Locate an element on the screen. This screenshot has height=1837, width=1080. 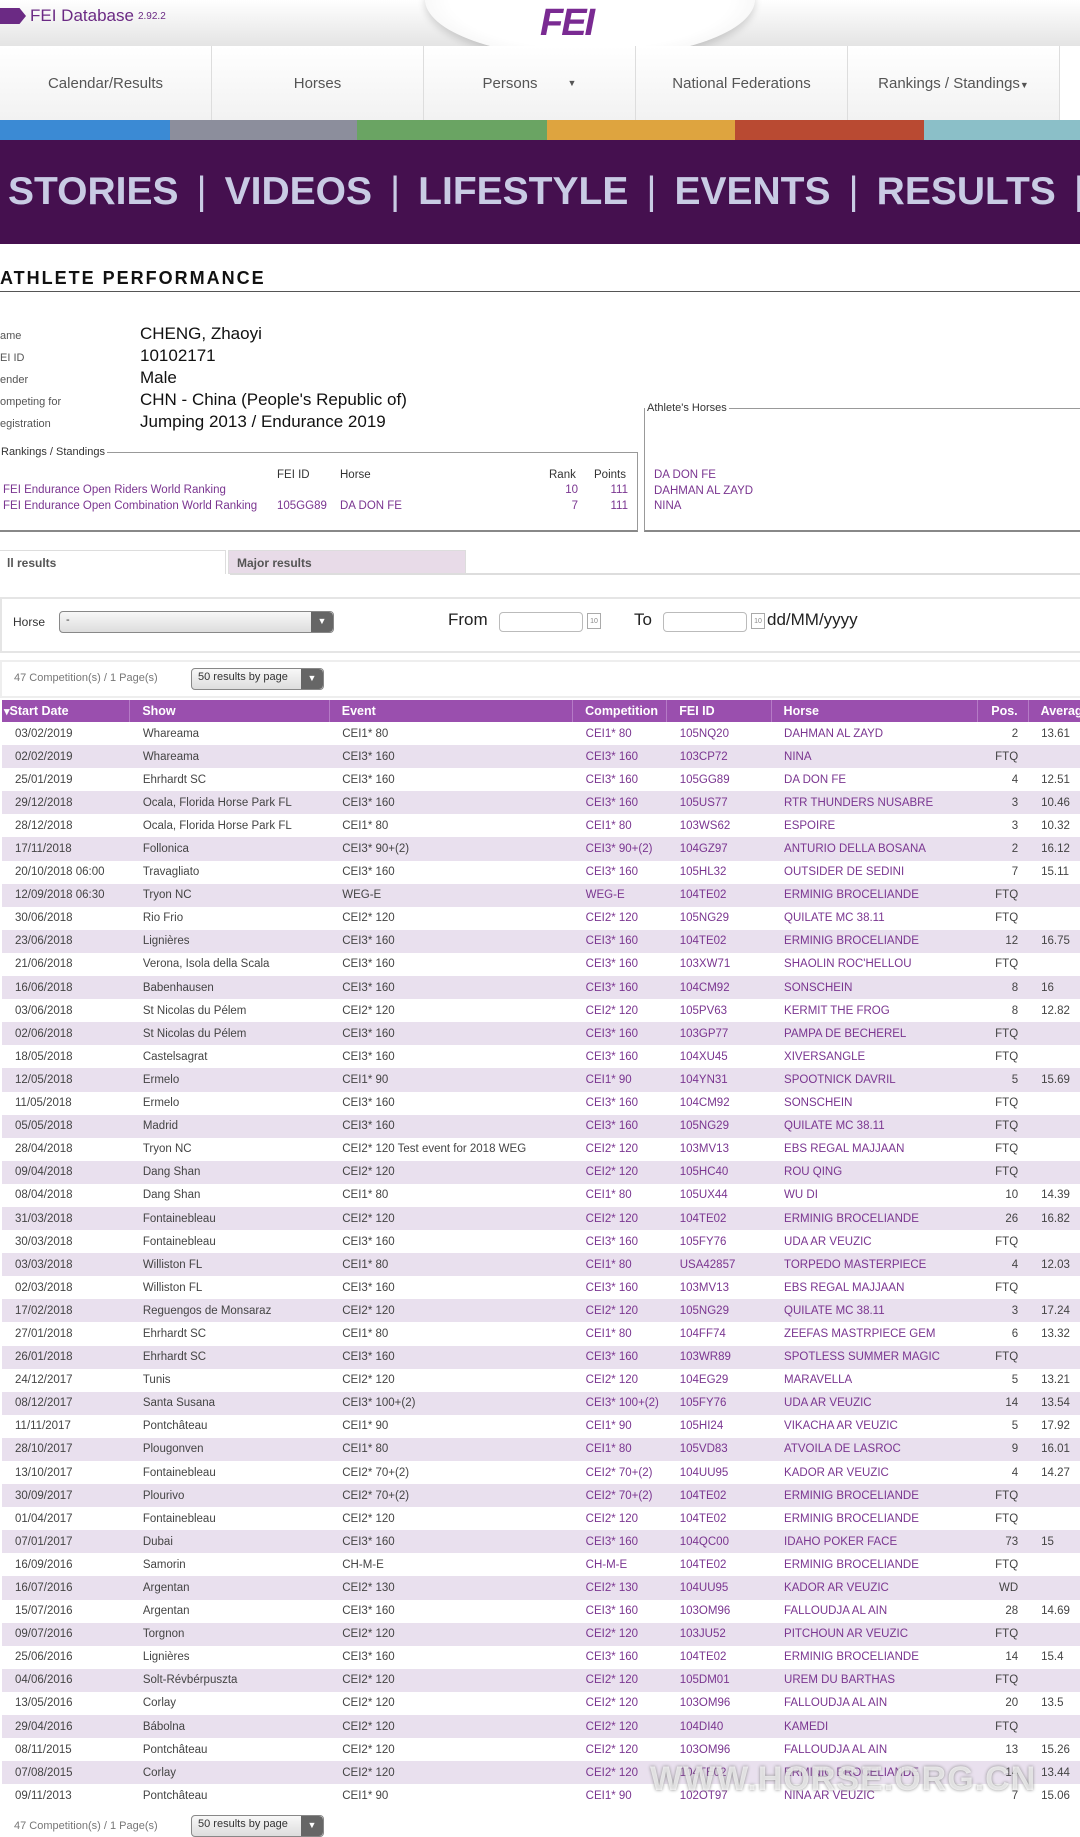
horse-link: SPOOTNICK DAVRIL is located at coordinates (874, 1080).